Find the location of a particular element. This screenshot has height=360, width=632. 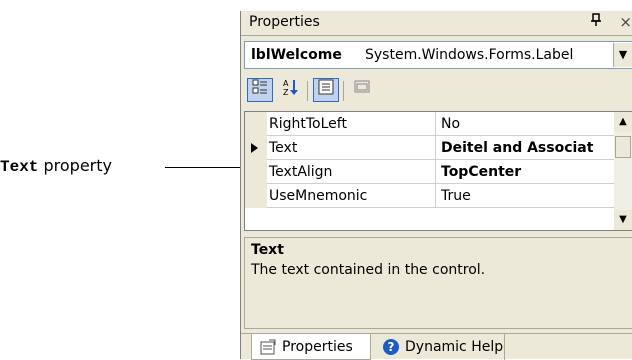

scroll-up-icon: ▲ is located at coordinates (623, 122).